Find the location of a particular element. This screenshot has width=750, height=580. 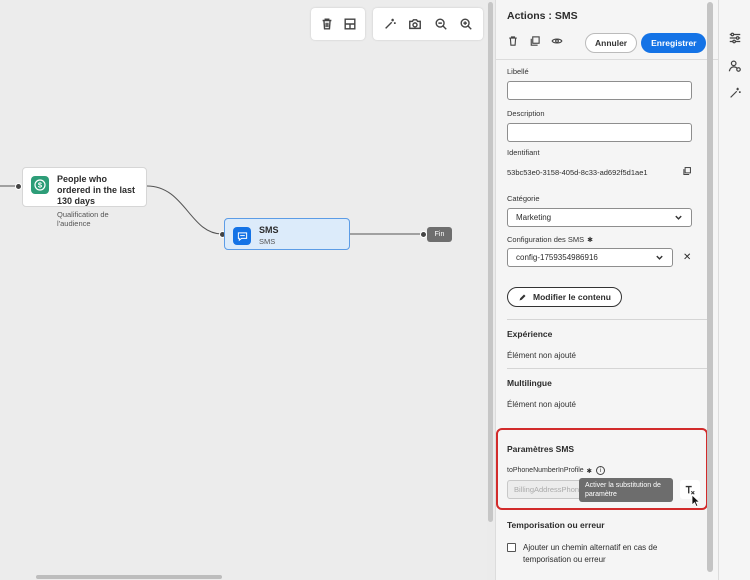

libelle-input is located at coordinates (599, 90).